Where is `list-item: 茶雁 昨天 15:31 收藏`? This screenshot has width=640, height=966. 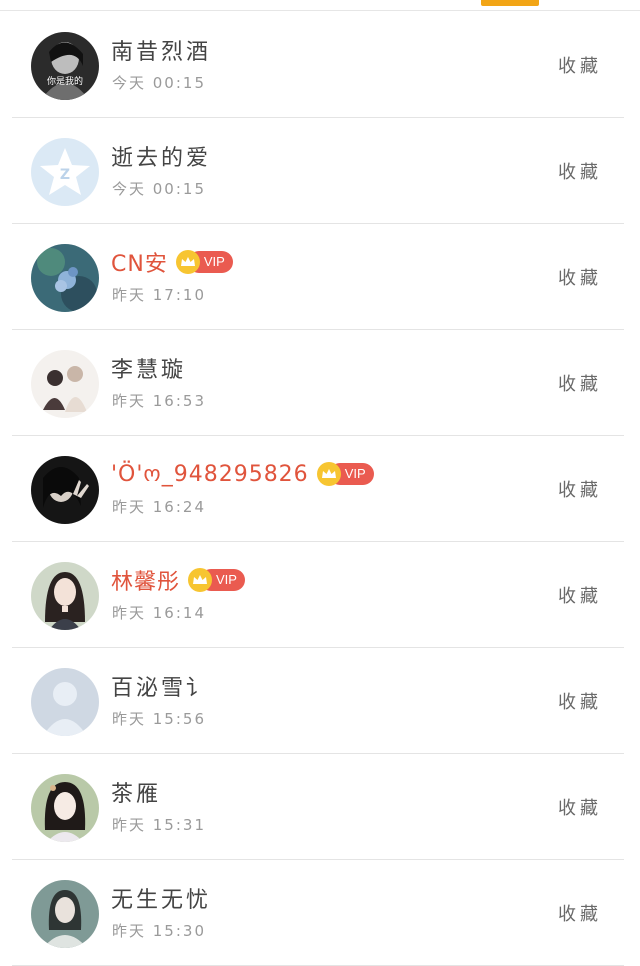 list-item: 茶雁 昨天 15:31 收藏 is located at coordinates (318, 807).